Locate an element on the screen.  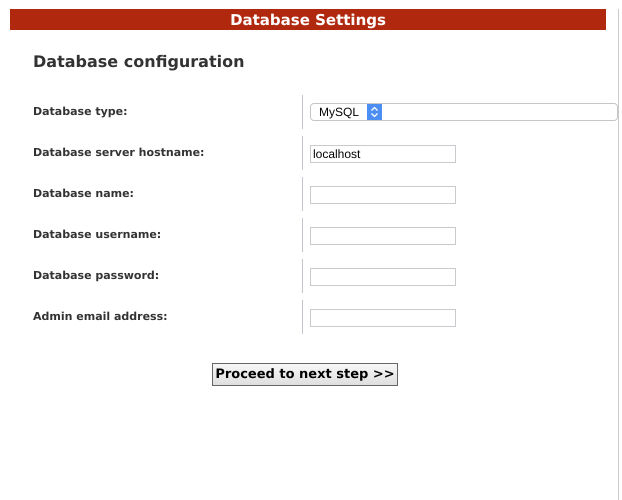
field-label: Database type: is located at coordinates (81, 111).